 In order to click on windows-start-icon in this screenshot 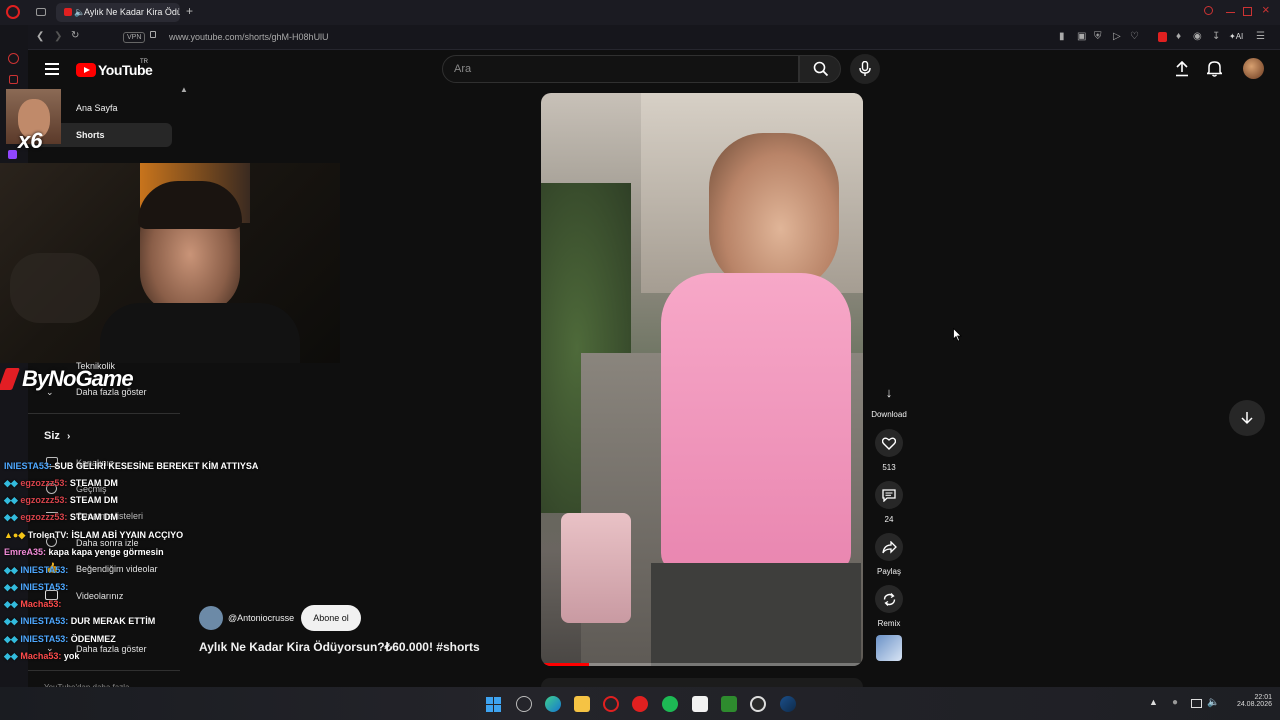, I will do `click(493, 704)`.